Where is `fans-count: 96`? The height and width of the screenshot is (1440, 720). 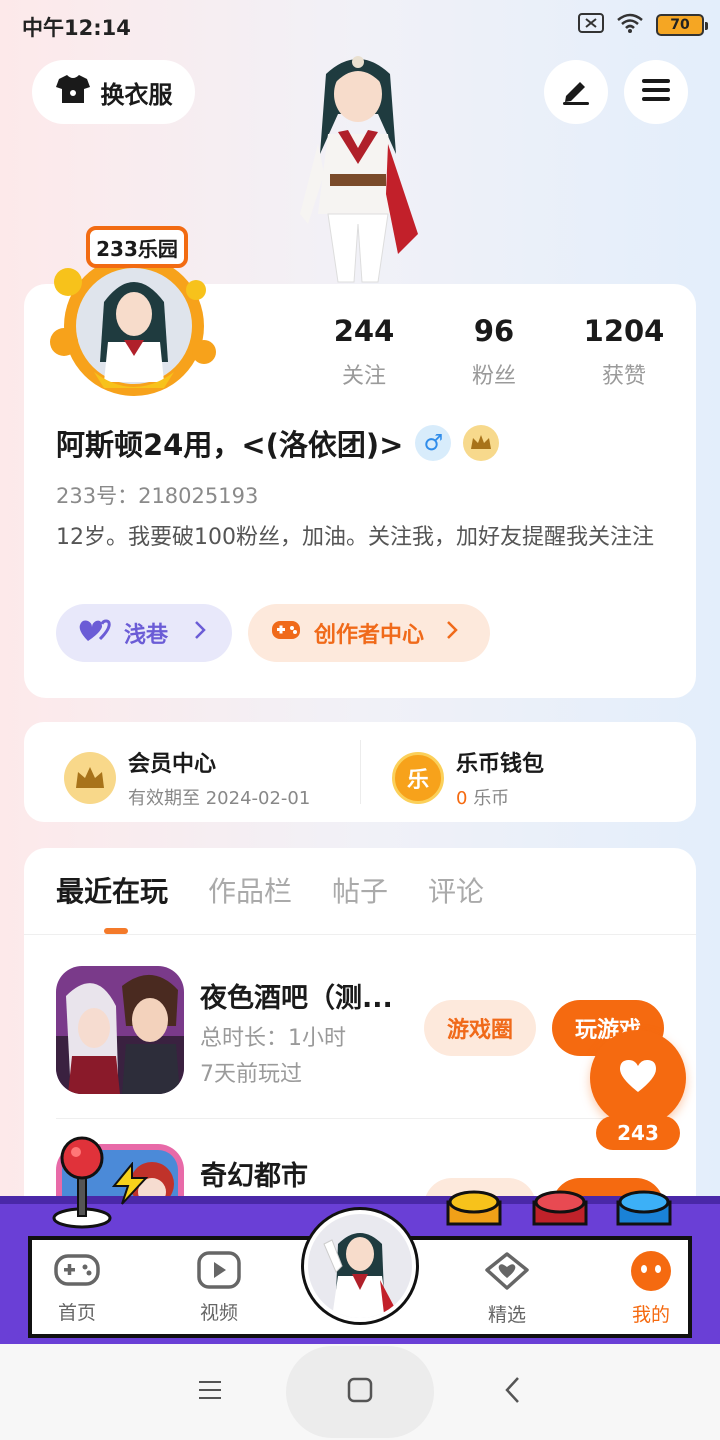
fans-count: 96 is located at coordinates (494, 331).